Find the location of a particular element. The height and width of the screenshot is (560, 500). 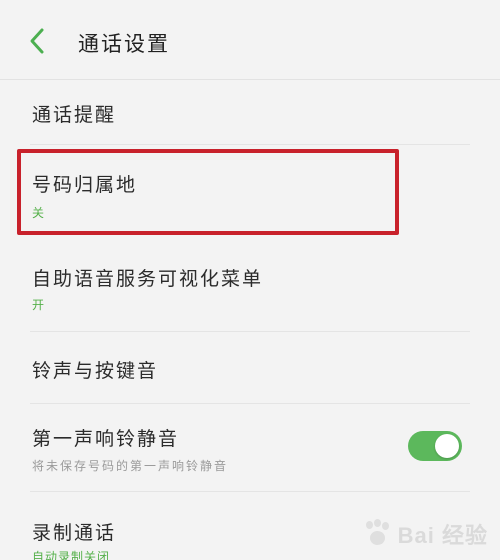

watermark: Bai 经验 is located at coordinates (425, 534).